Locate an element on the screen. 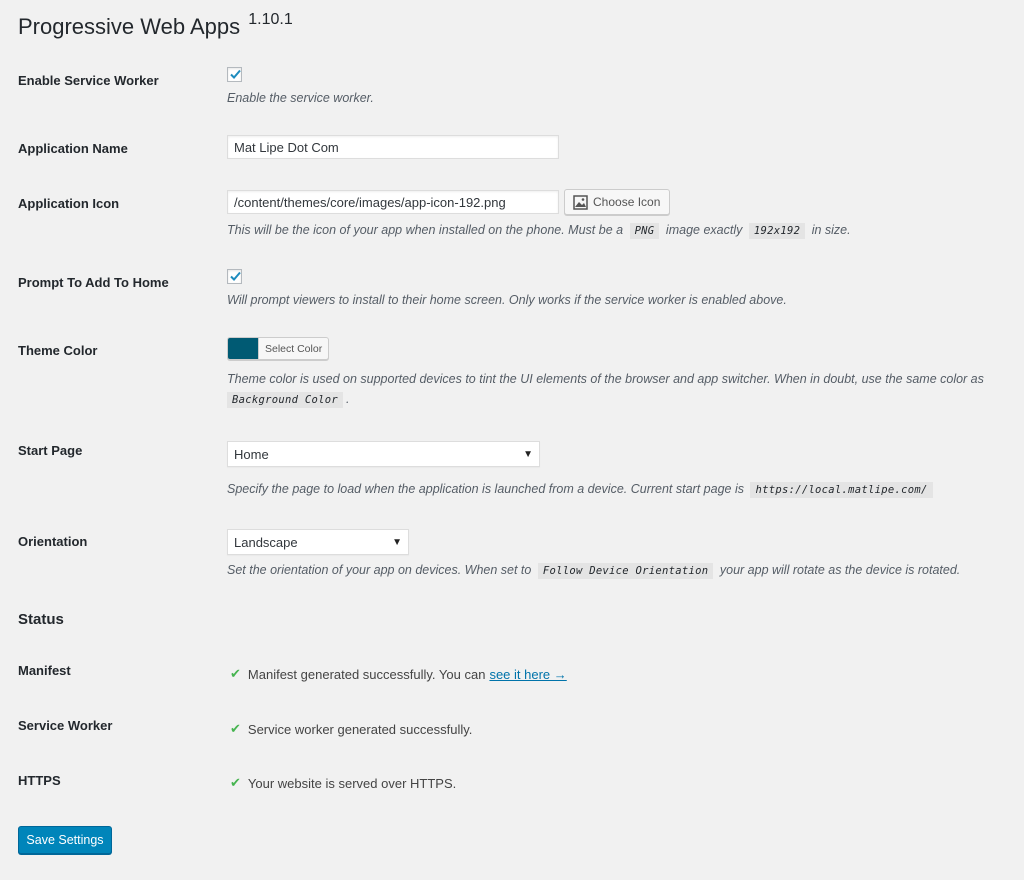 This screenshot has width=1024, height=880. select-color-label: Select Color is located at coordinates (293, 348).